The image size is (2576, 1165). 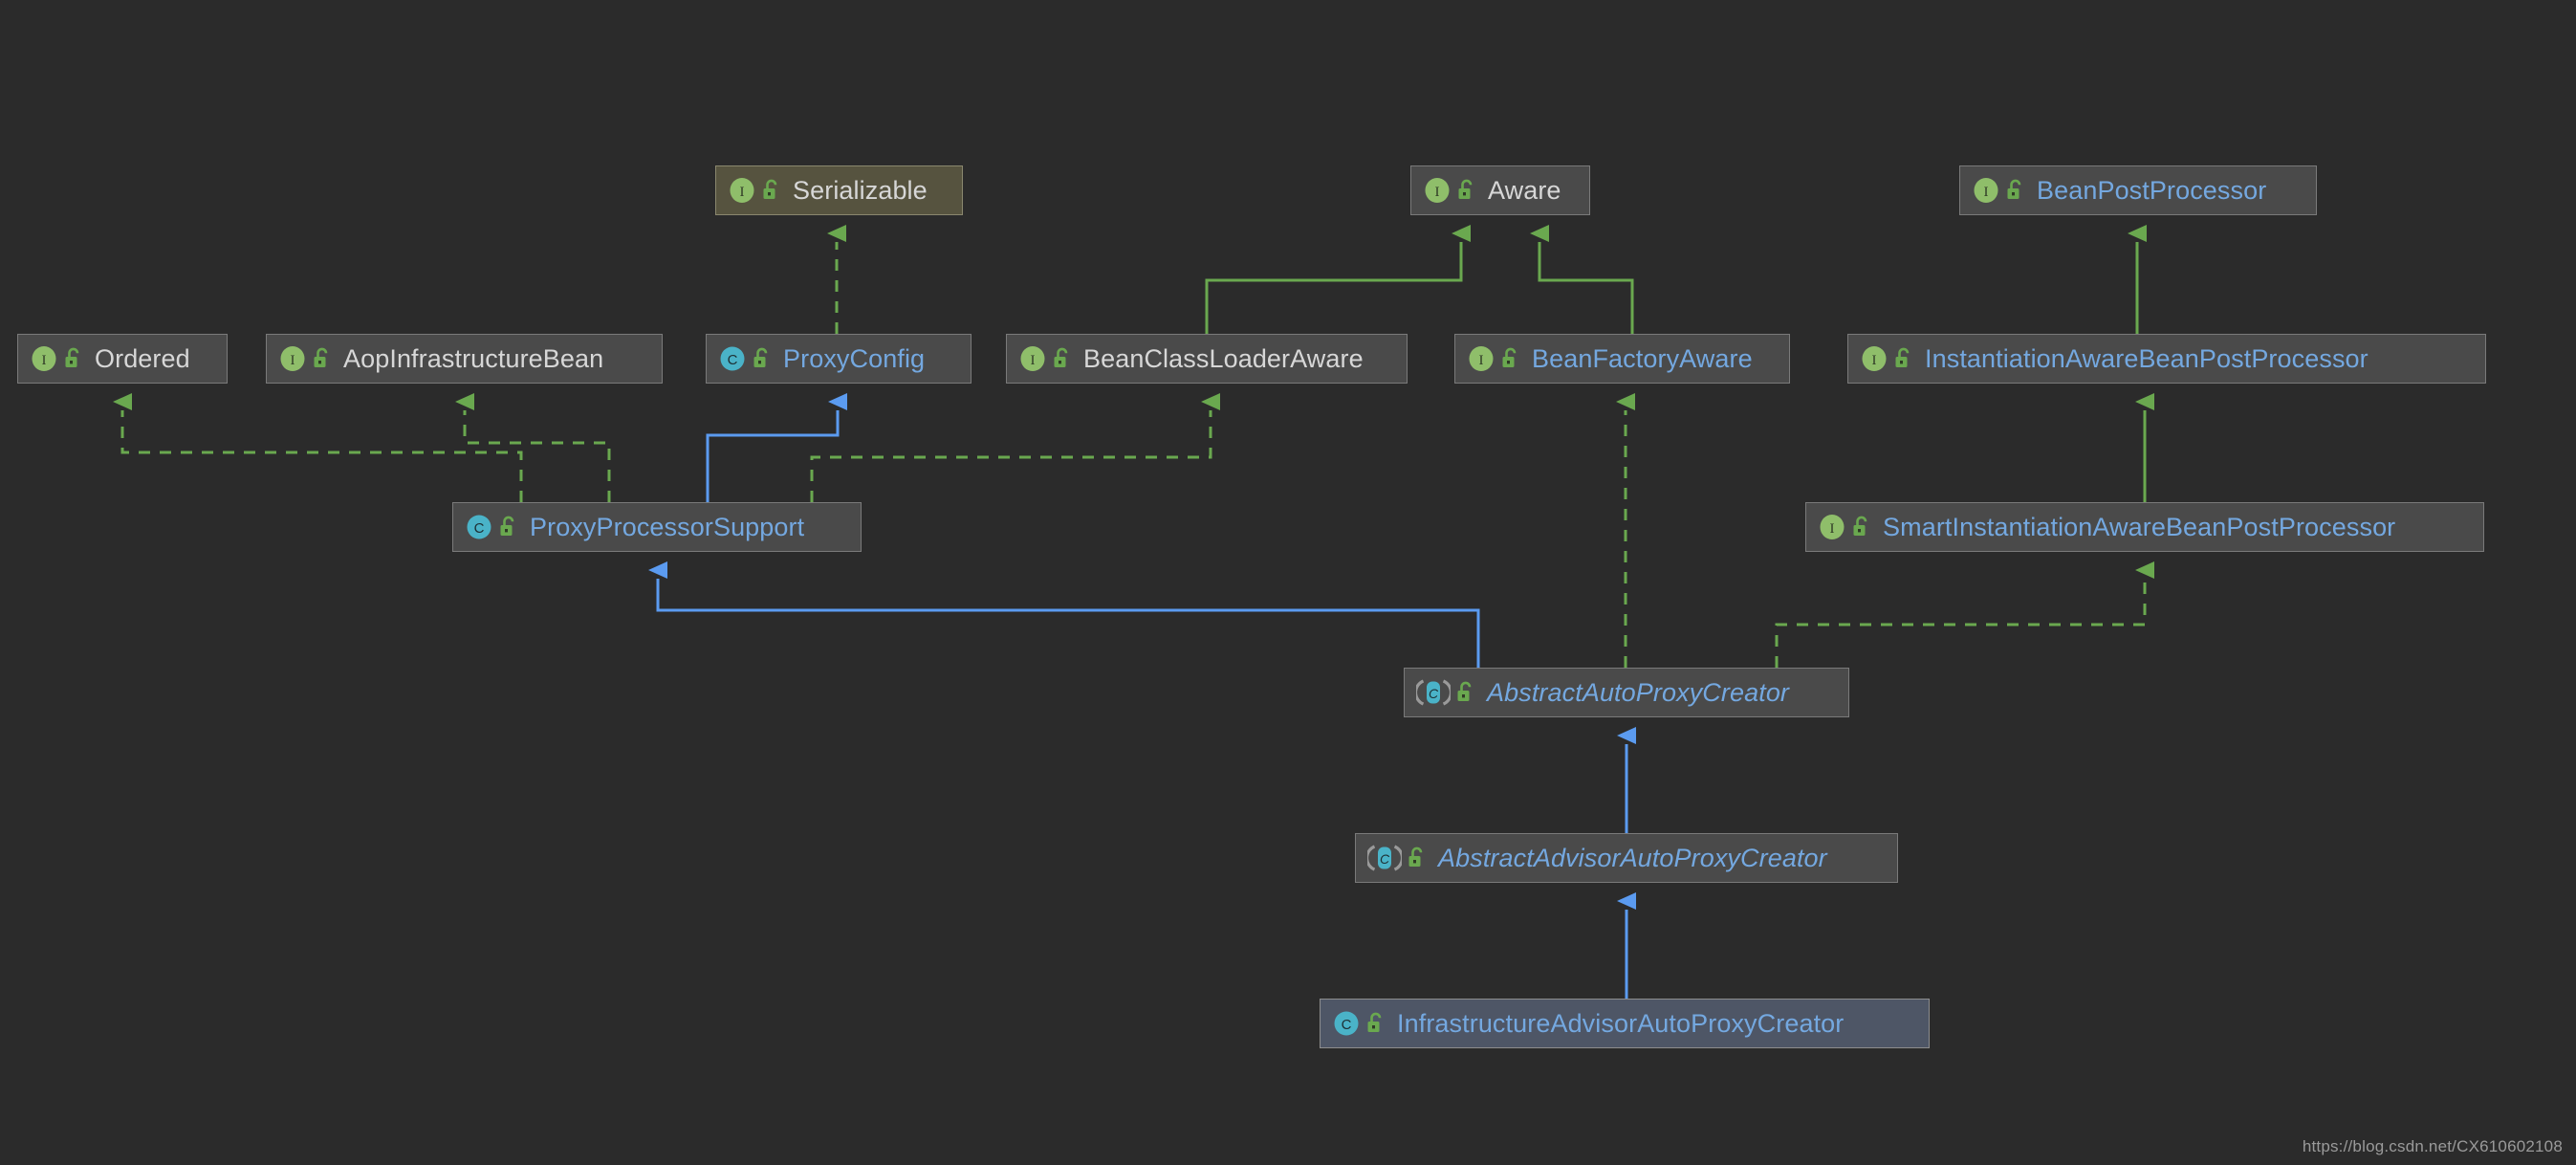 I want to click on class-node-label: SmartInstantiationAwareBeanPostProcessor, so click(x=2139, y=526).